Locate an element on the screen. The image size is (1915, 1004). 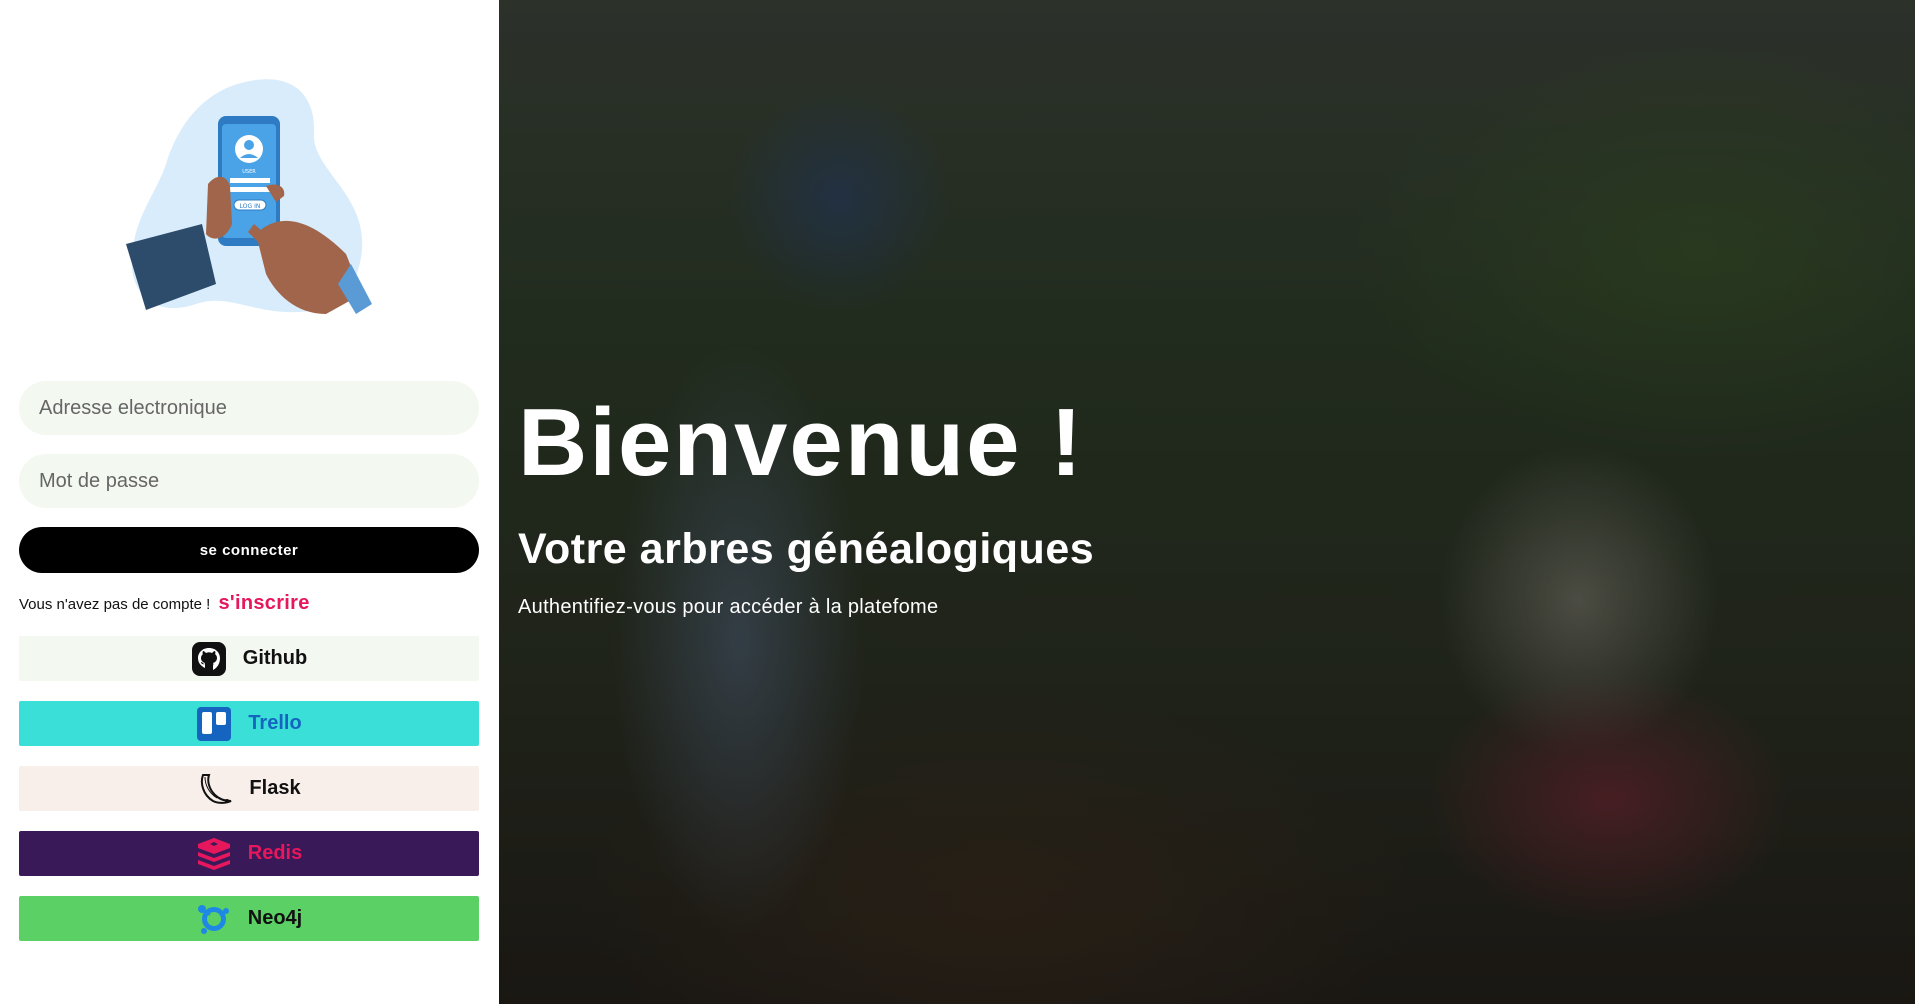
neo4j-login-button: Neo4j is located at coordinates (249, 918).